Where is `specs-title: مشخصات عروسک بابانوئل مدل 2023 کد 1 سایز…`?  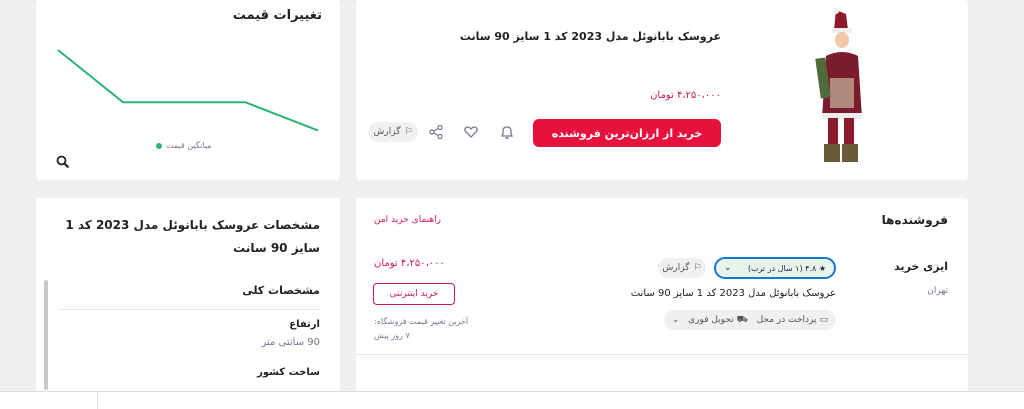
specs-title: مشخصات عروسک بابانوئل مدل 2023 کد 1 سایز… is located at coordinates (192, 236).